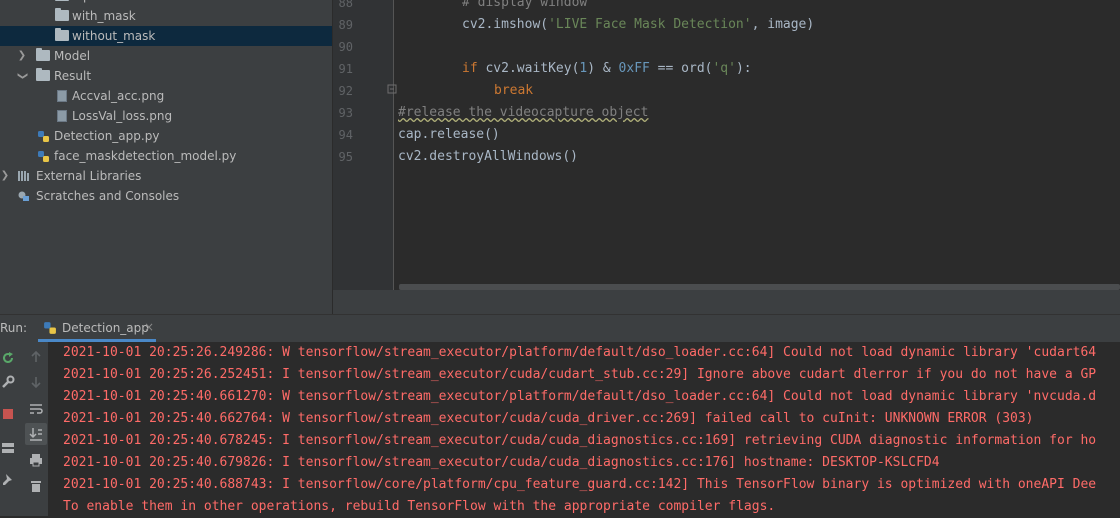 This screenshot has height=518, width=1120. What do you see at coordinates (36, 409) in the screenshot?
I see `soft-wrap-icon` at bounding box center [36, 409].